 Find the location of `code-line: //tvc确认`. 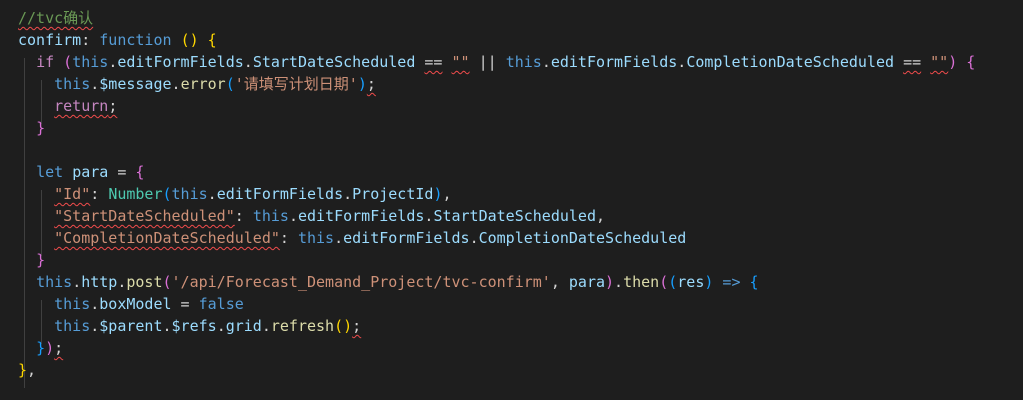

code-line: //tvc确认 is located at coordinates (55, 18).